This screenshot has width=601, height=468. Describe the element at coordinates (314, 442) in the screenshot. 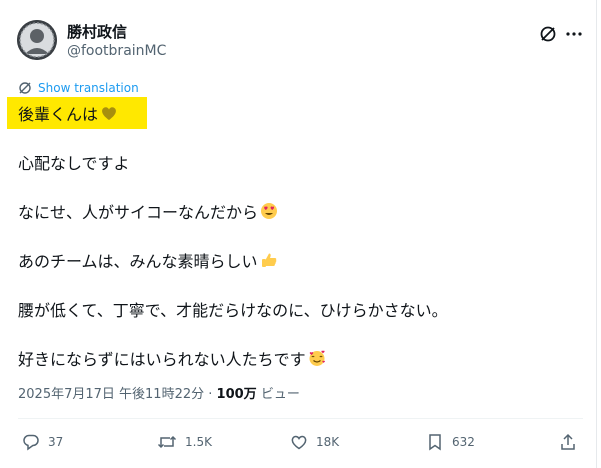

I see `like-button: 18K` at that location.